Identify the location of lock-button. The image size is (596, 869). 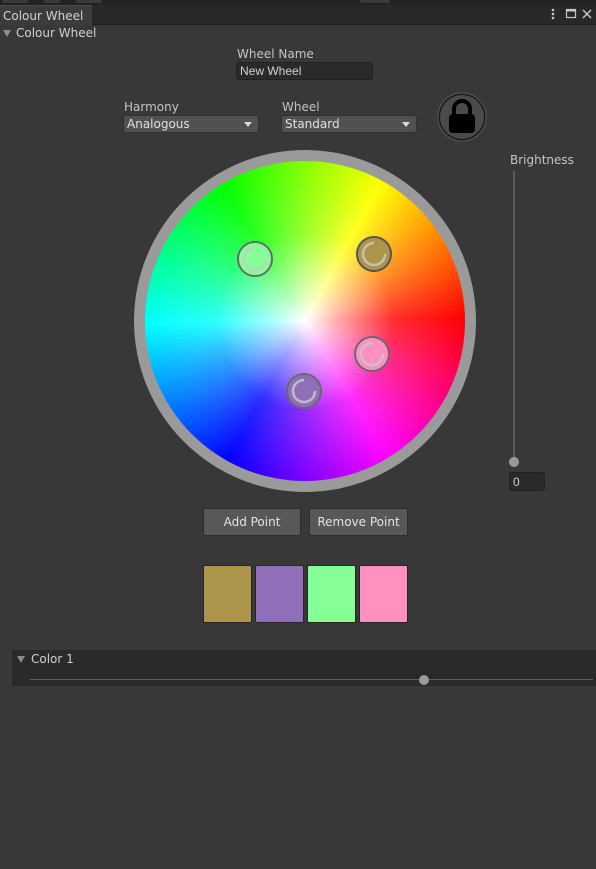
(462, 117).